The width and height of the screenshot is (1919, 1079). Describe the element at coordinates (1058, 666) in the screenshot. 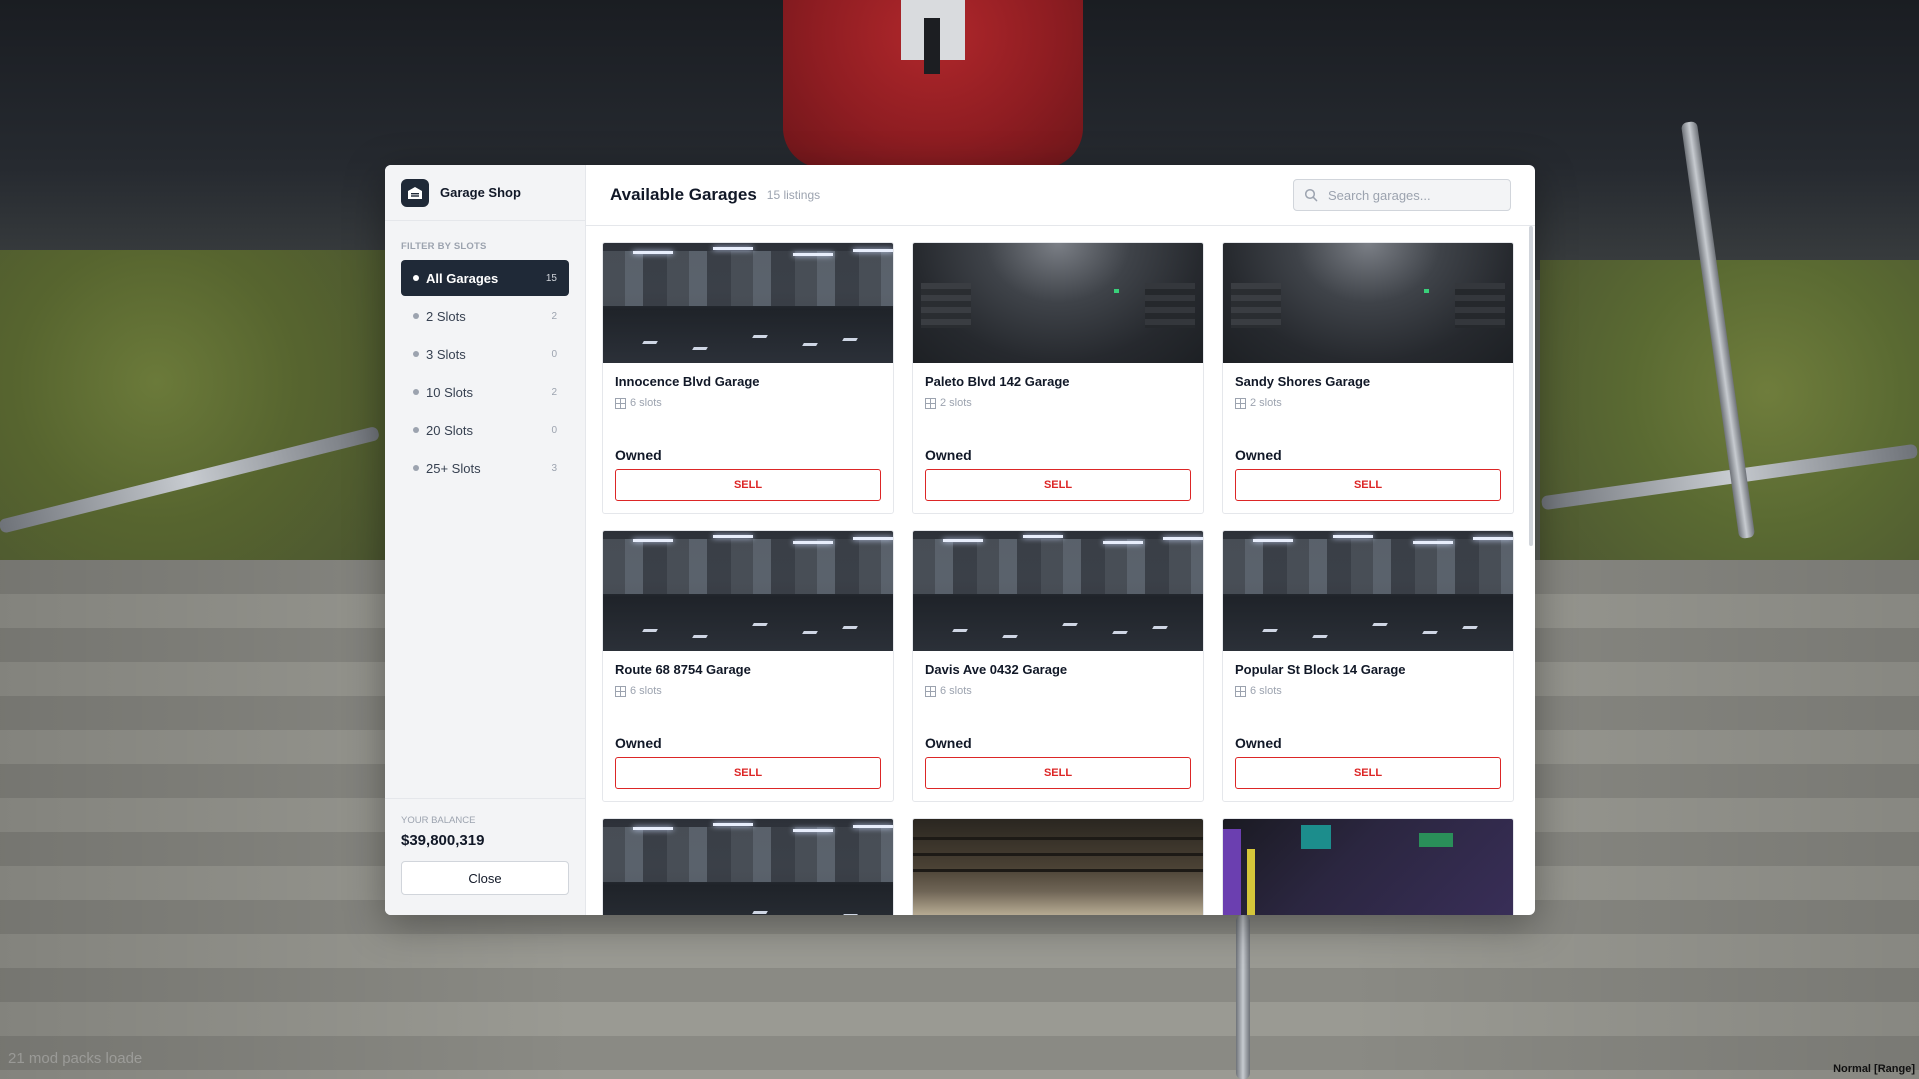

I see `garage-card: Davis Ave 0432 Garage 6 slots Owned SELL` at that location.